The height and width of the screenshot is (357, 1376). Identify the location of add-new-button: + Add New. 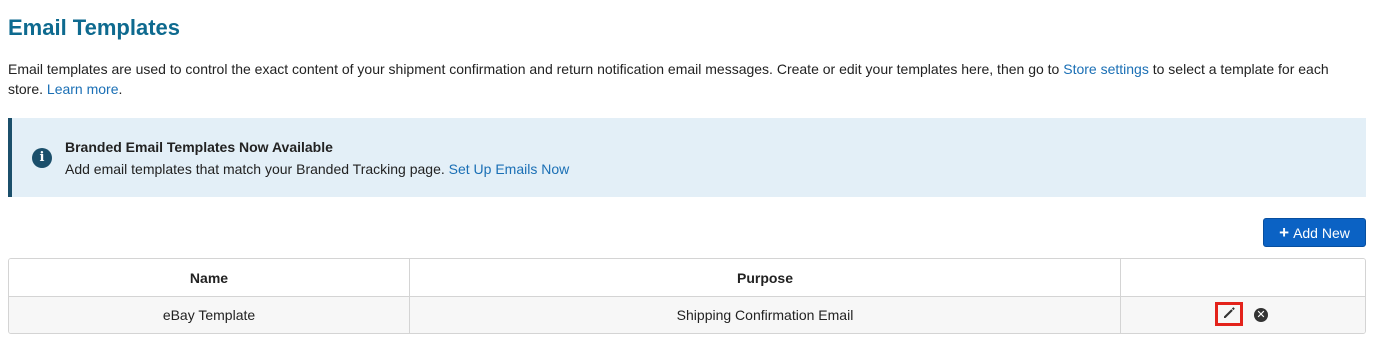
(1314, 232).